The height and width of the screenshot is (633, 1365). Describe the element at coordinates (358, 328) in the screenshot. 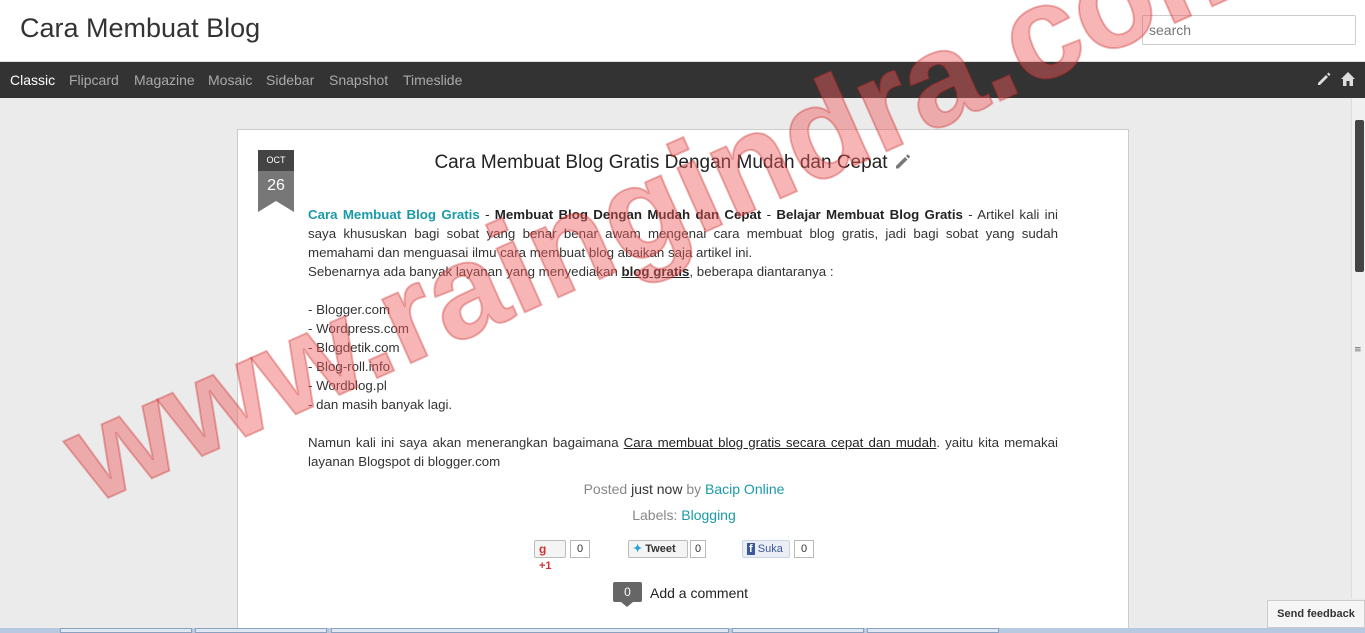

I see `list-item: - Wordpress.com` at that location.